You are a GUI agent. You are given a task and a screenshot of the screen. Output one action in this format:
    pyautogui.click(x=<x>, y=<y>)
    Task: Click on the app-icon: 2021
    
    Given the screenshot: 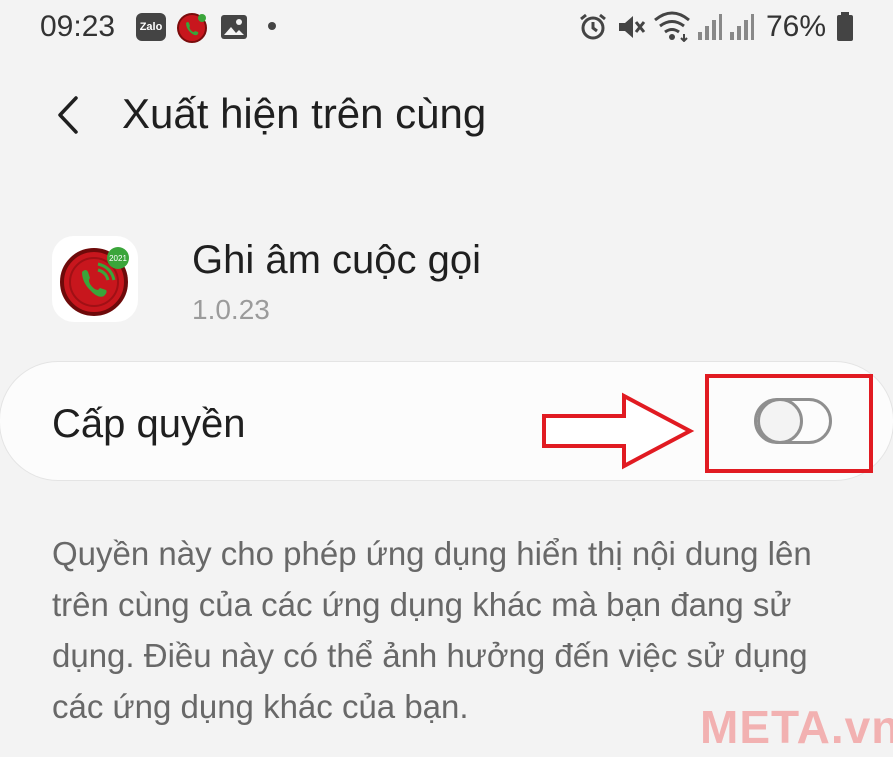 What is the action you would take?
    pyautogui.click(x=95, y=279)
    